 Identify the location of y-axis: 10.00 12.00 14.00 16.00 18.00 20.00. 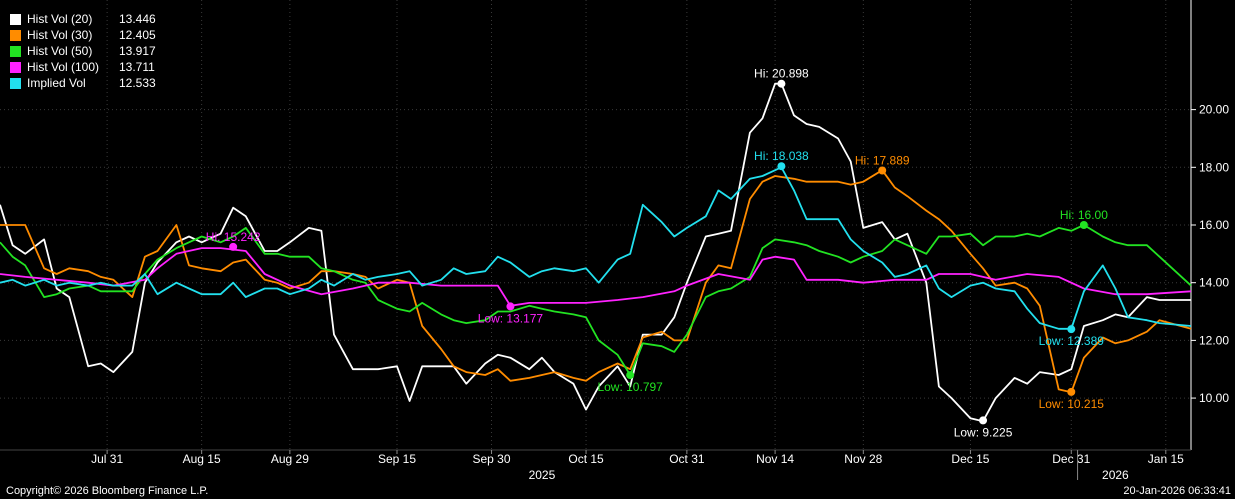
(1209, 225).